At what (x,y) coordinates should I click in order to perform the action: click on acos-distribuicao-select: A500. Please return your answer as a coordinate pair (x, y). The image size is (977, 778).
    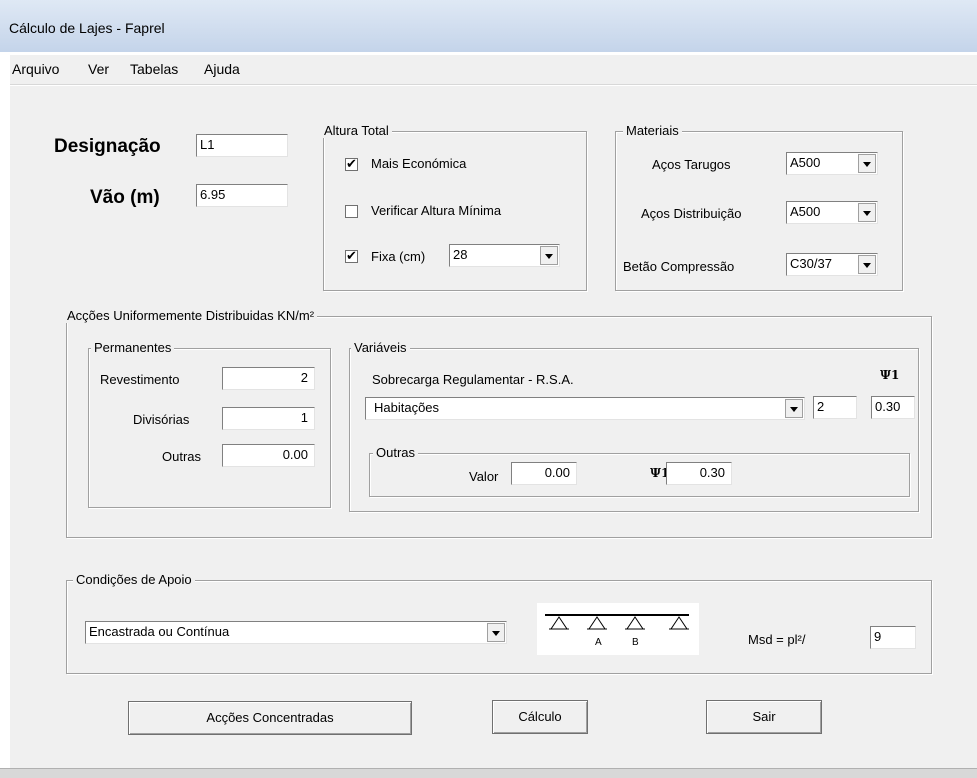
    Looking at the image, I should click on (832, 212).